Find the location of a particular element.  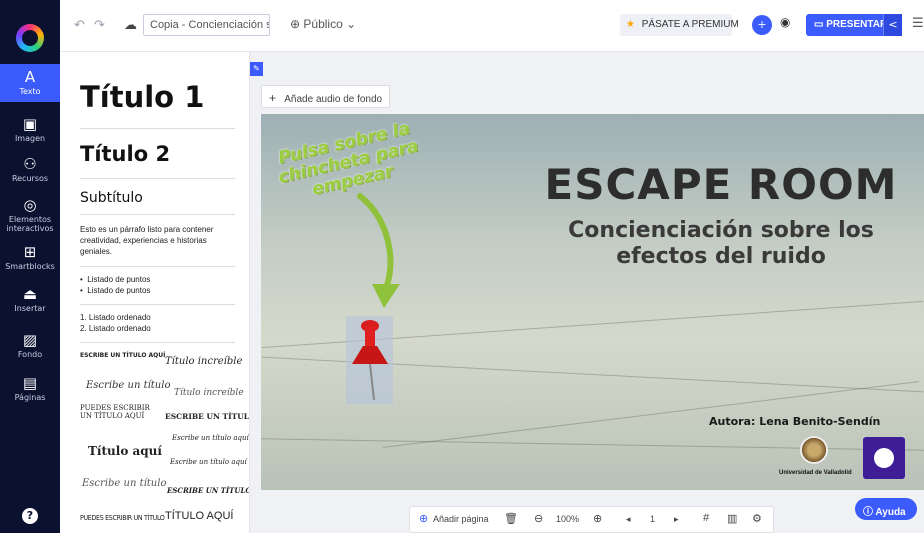

sidebar-item-insertar: ⏏ Insertar is located at coordinates (30, 299).